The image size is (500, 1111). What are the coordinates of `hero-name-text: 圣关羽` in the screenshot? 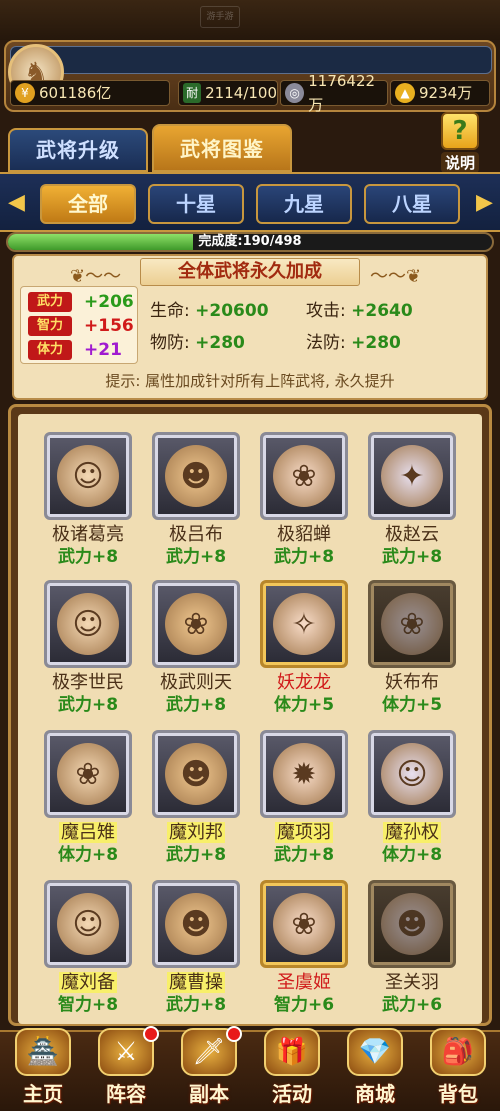 It's located at (412, 982).